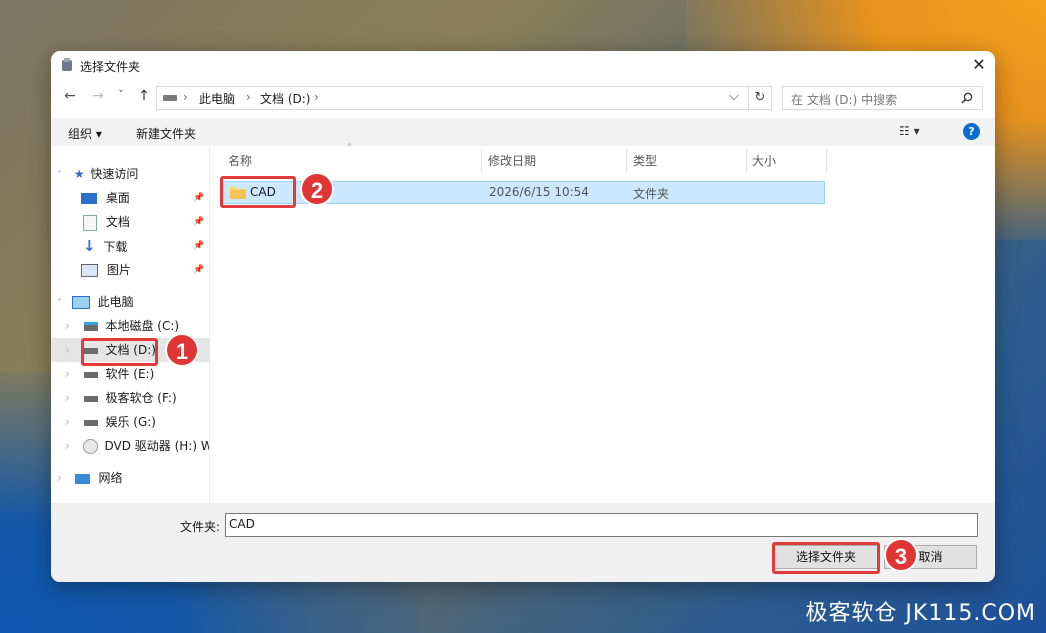 This screenshot has height=633, width=1046. I want to click on view-options-icon: ☷ ▾, so click(909, 131).